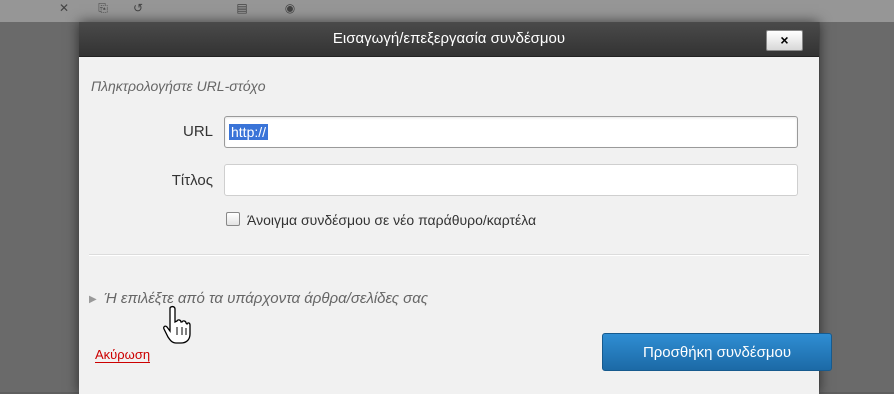  I want to click on close-x-icon: ✕, so click(64, 8).